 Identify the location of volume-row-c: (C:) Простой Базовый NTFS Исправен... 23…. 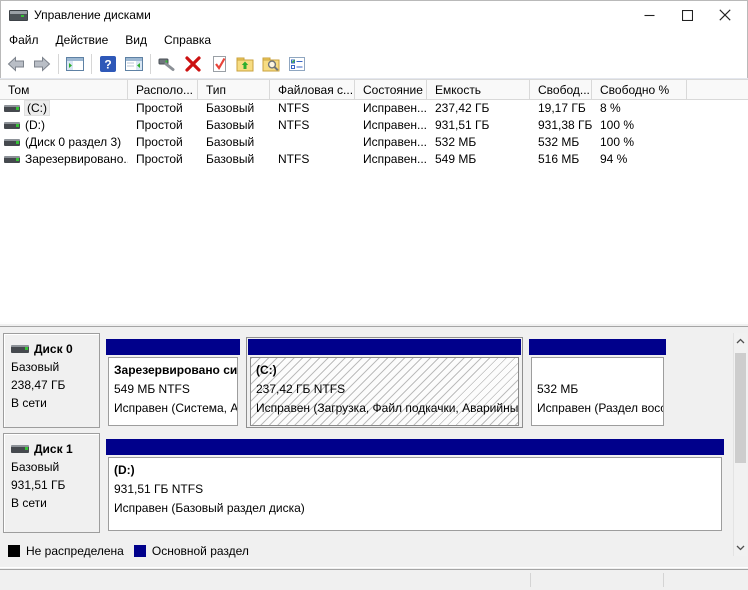
(374, 108).